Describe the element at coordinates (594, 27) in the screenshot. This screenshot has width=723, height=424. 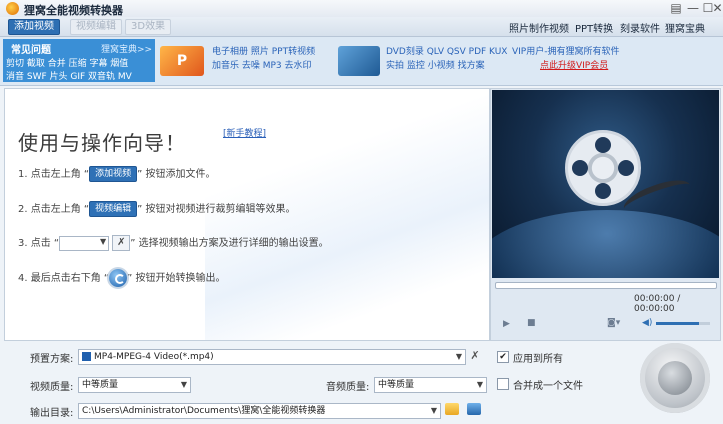
I see `link-ppt-convert: PPT转换` at that location.